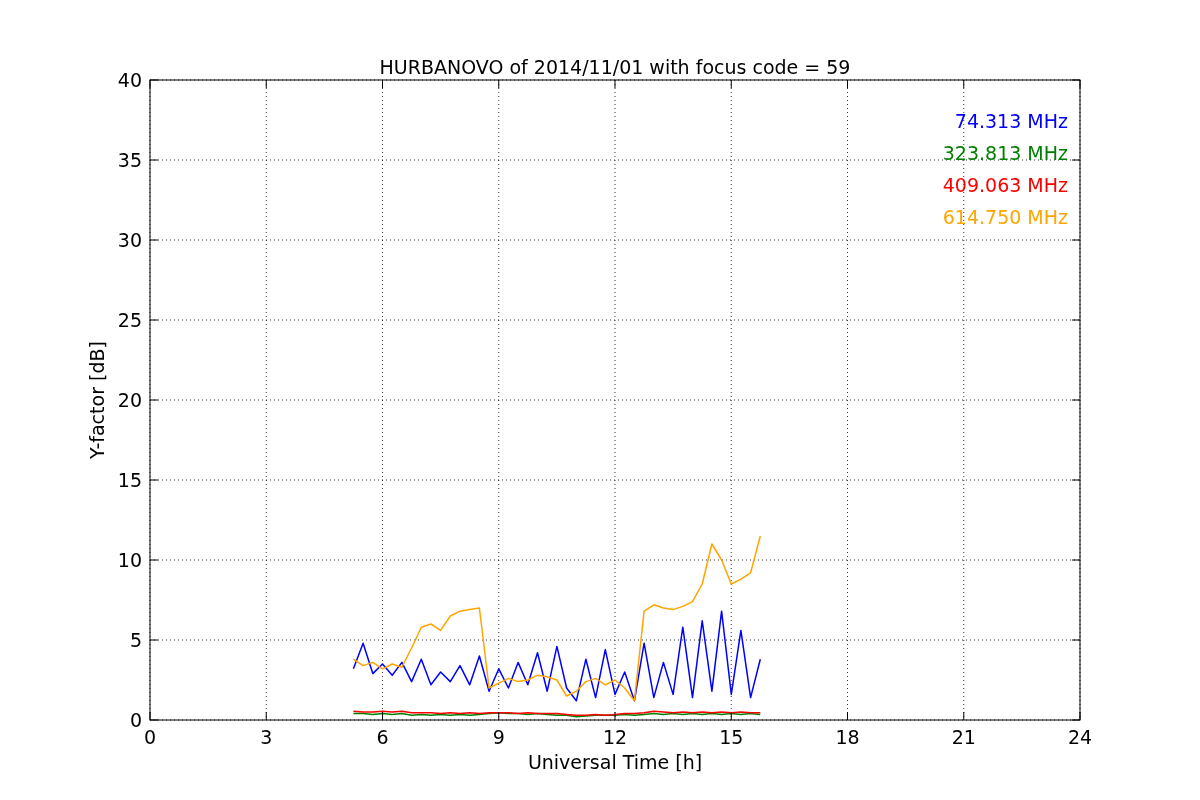  Describe the element at coordinates (615, 67) in the screenshot. I see `chart-title: HURBANOVO of 2014/11/01 with focus code = 59` at that location.